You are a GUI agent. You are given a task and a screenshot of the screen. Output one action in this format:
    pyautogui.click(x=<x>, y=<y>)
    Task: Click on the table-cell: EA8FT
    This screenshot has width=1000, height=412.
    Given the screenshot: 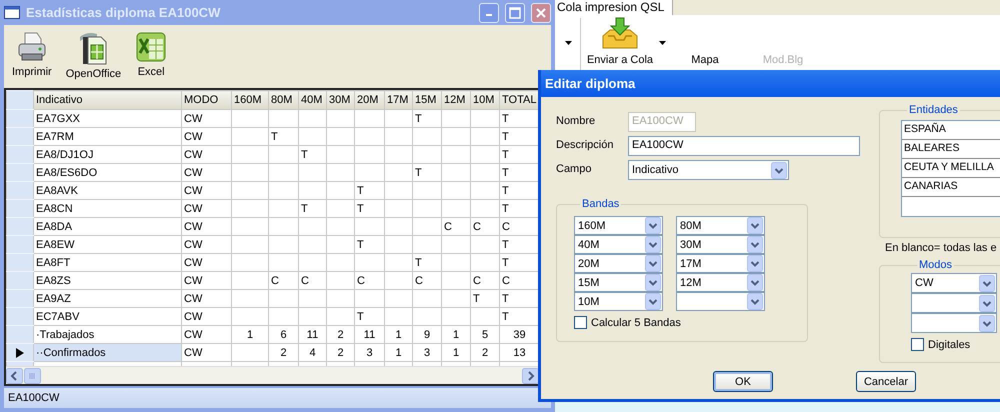 What is the action you would take?
    pyautogui.click(x=108, y=263)
    